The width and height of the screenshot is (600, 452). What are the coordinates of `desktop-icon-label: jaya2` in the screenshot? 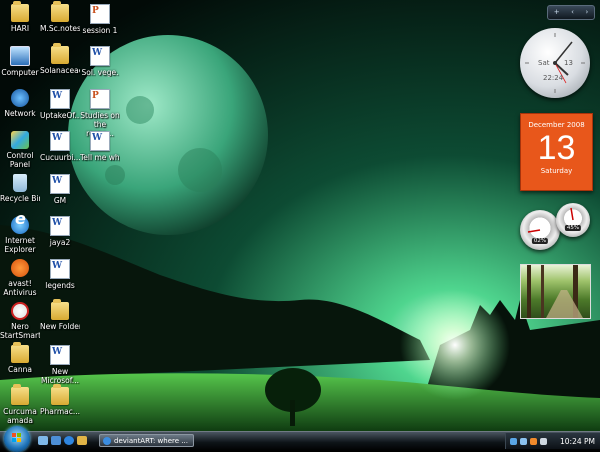 It's located at (60, 242).